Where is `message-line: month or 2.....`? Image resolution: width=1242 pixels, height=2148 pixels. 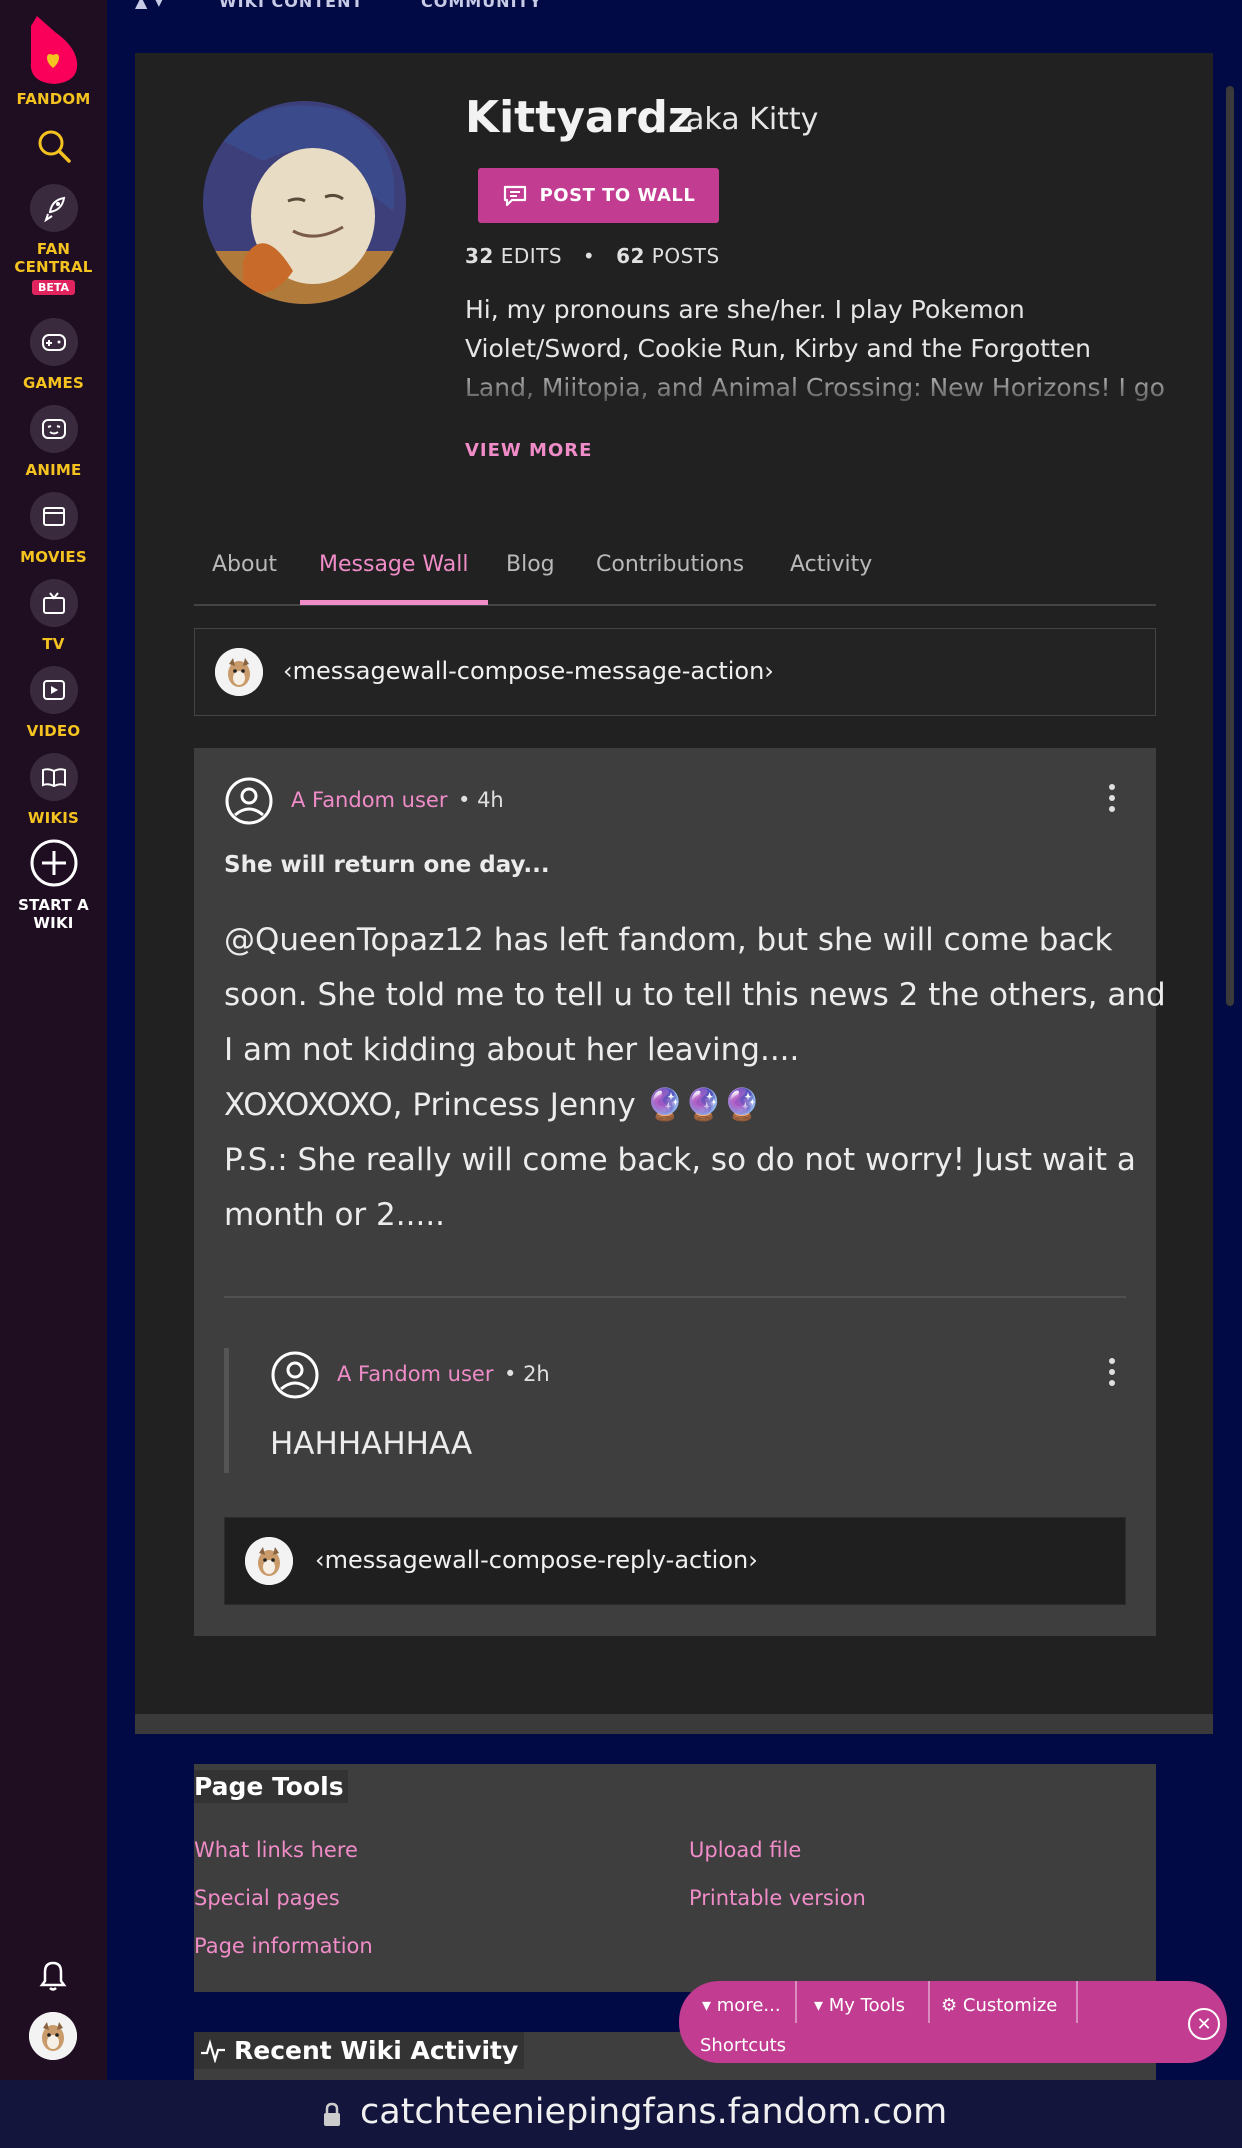
message-line: month or 2..... is located at coordinates (335, 1215).